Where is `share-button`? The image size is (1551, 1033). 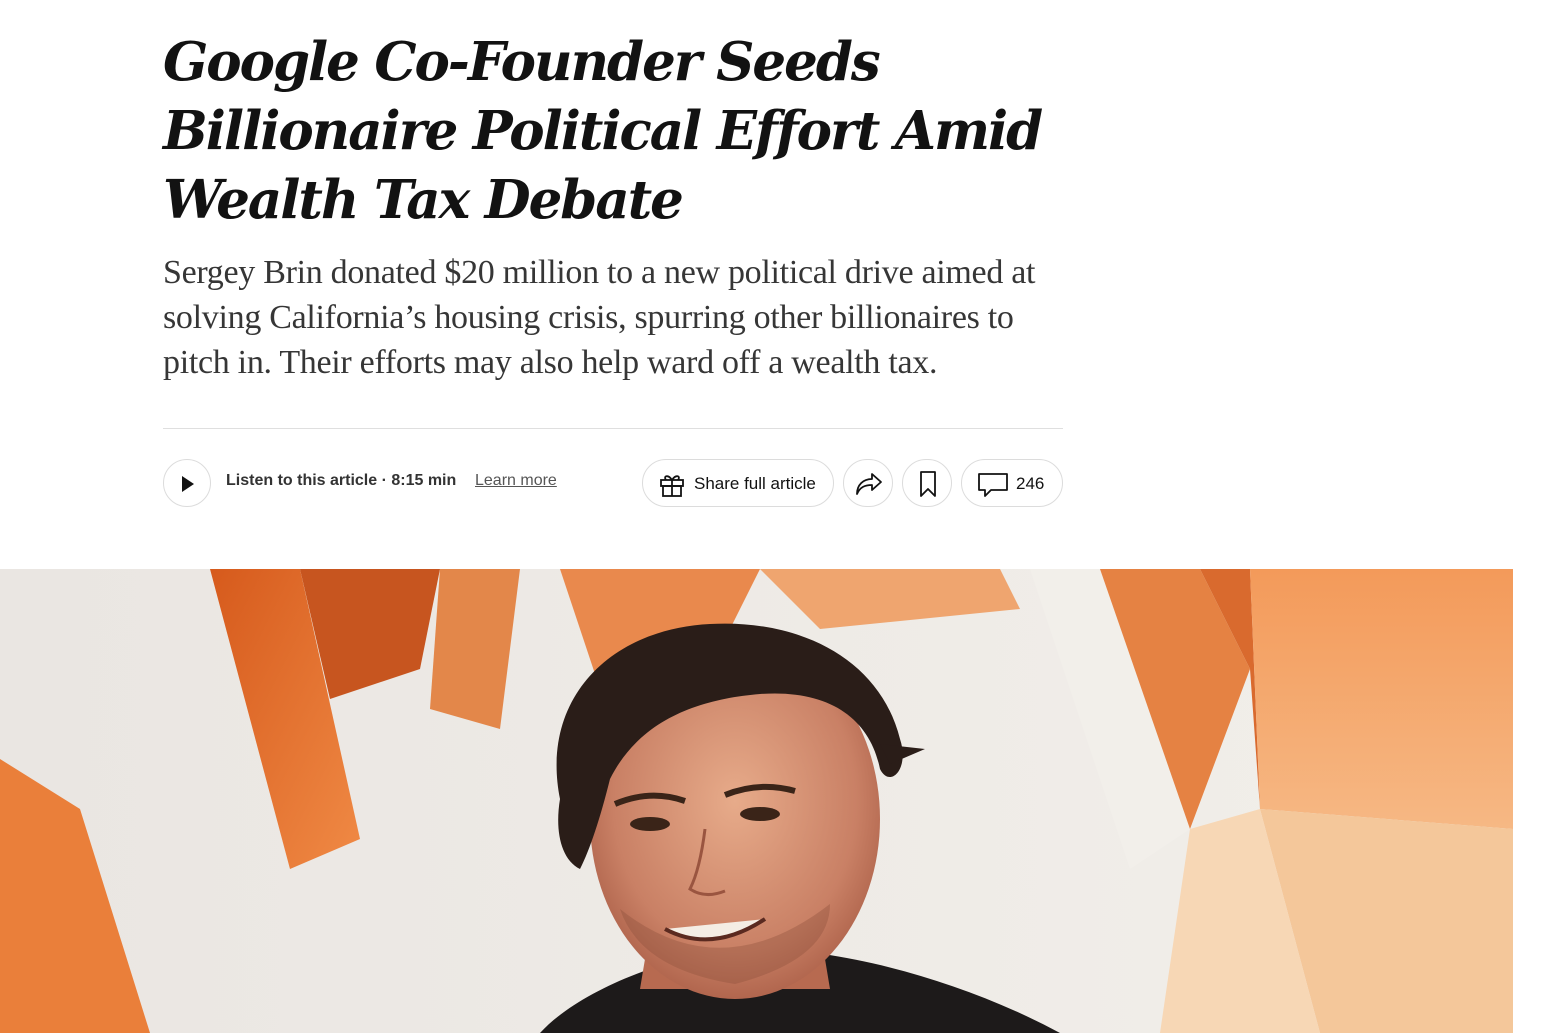
share-button is located at coordinates (868, 483).